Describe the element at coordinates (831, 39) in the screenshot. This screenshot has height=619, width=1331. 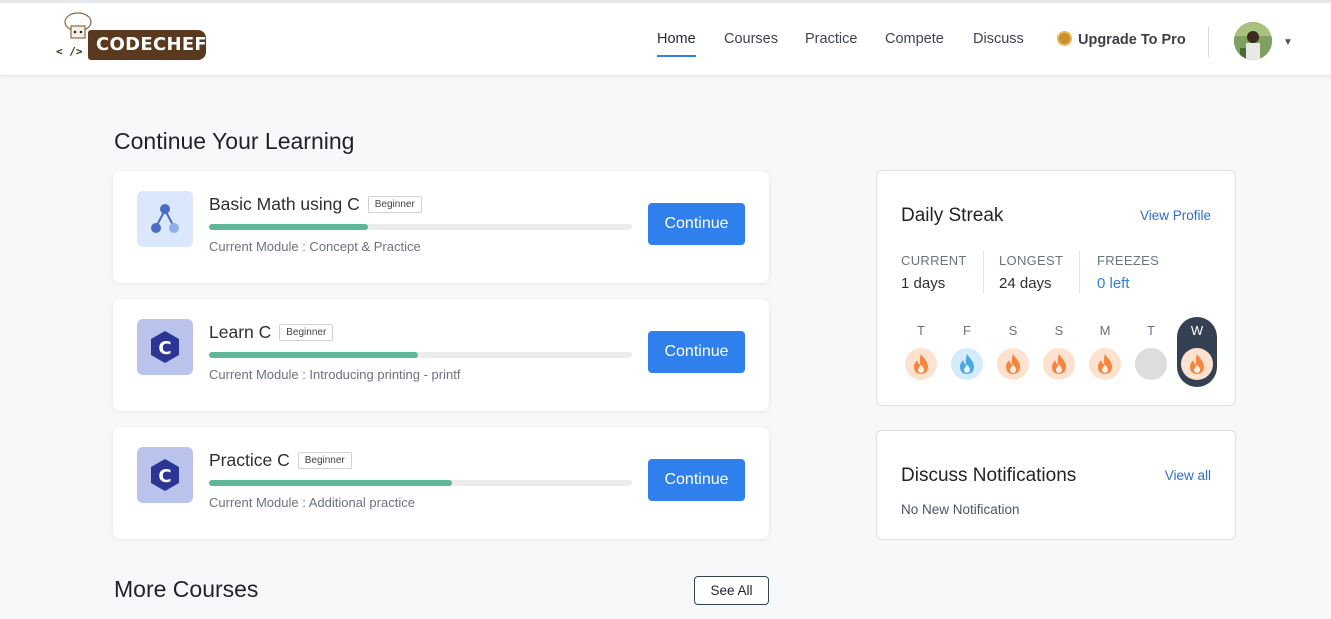
I see `nav-practice: Practice` at that location.